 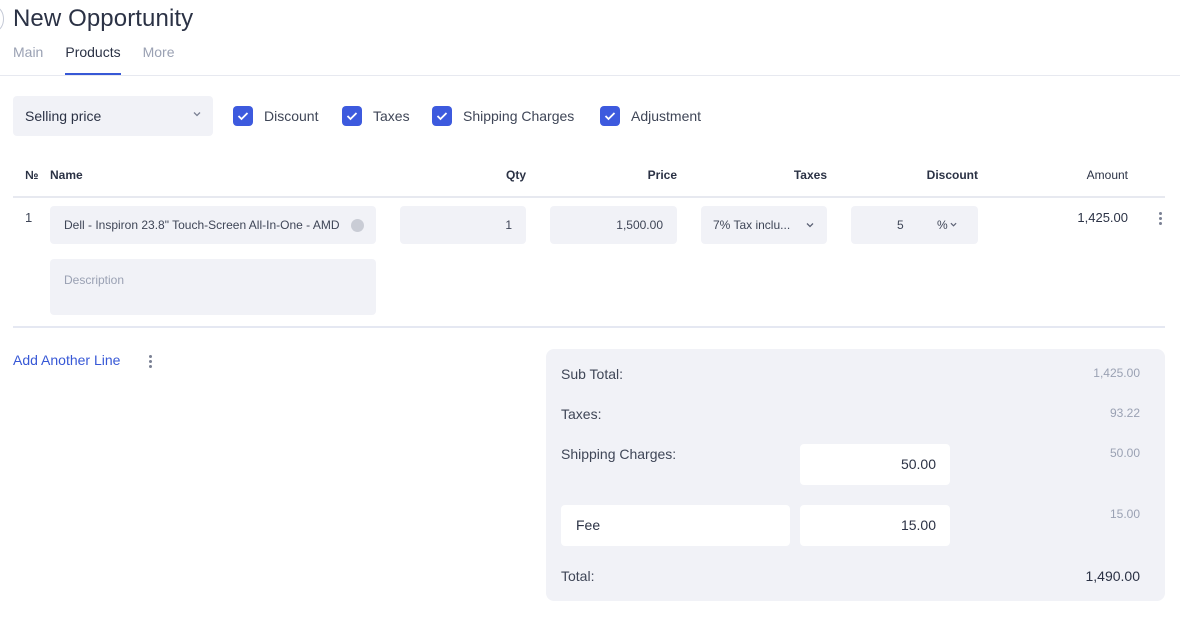 What do you see at coordinates (66, 360) in the screenshot?
I see `add-another-line-link: Add Another Line` at bounding box center [66, 360].